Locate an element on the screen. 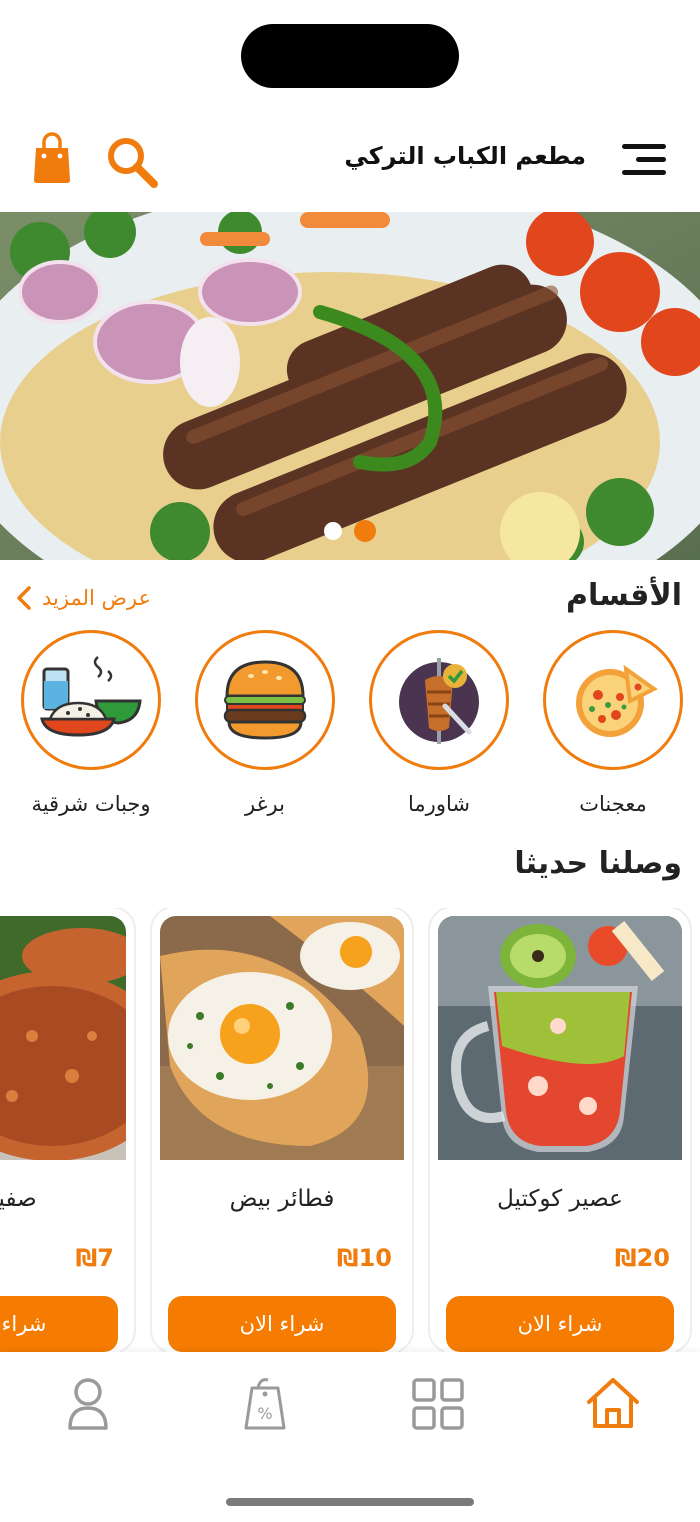 The height and width of the screenshot is (1522, 700). new-arrivals-title: وصلنا حديثا is located at coordinates (598, 863).